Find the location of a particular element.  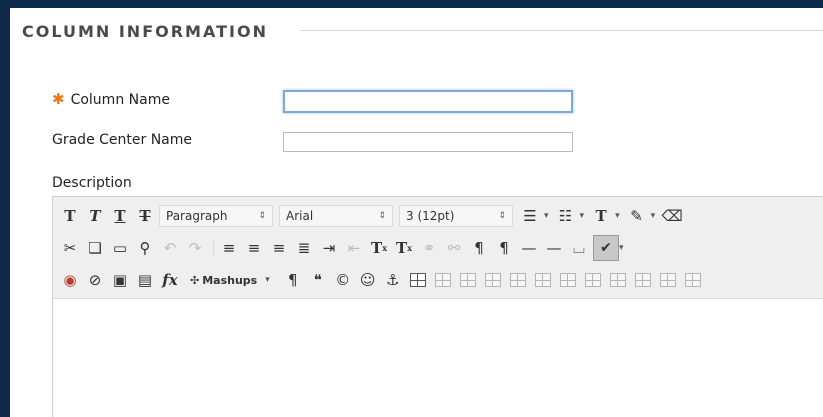

insert-table-icon is located at coordinates (418, 280).